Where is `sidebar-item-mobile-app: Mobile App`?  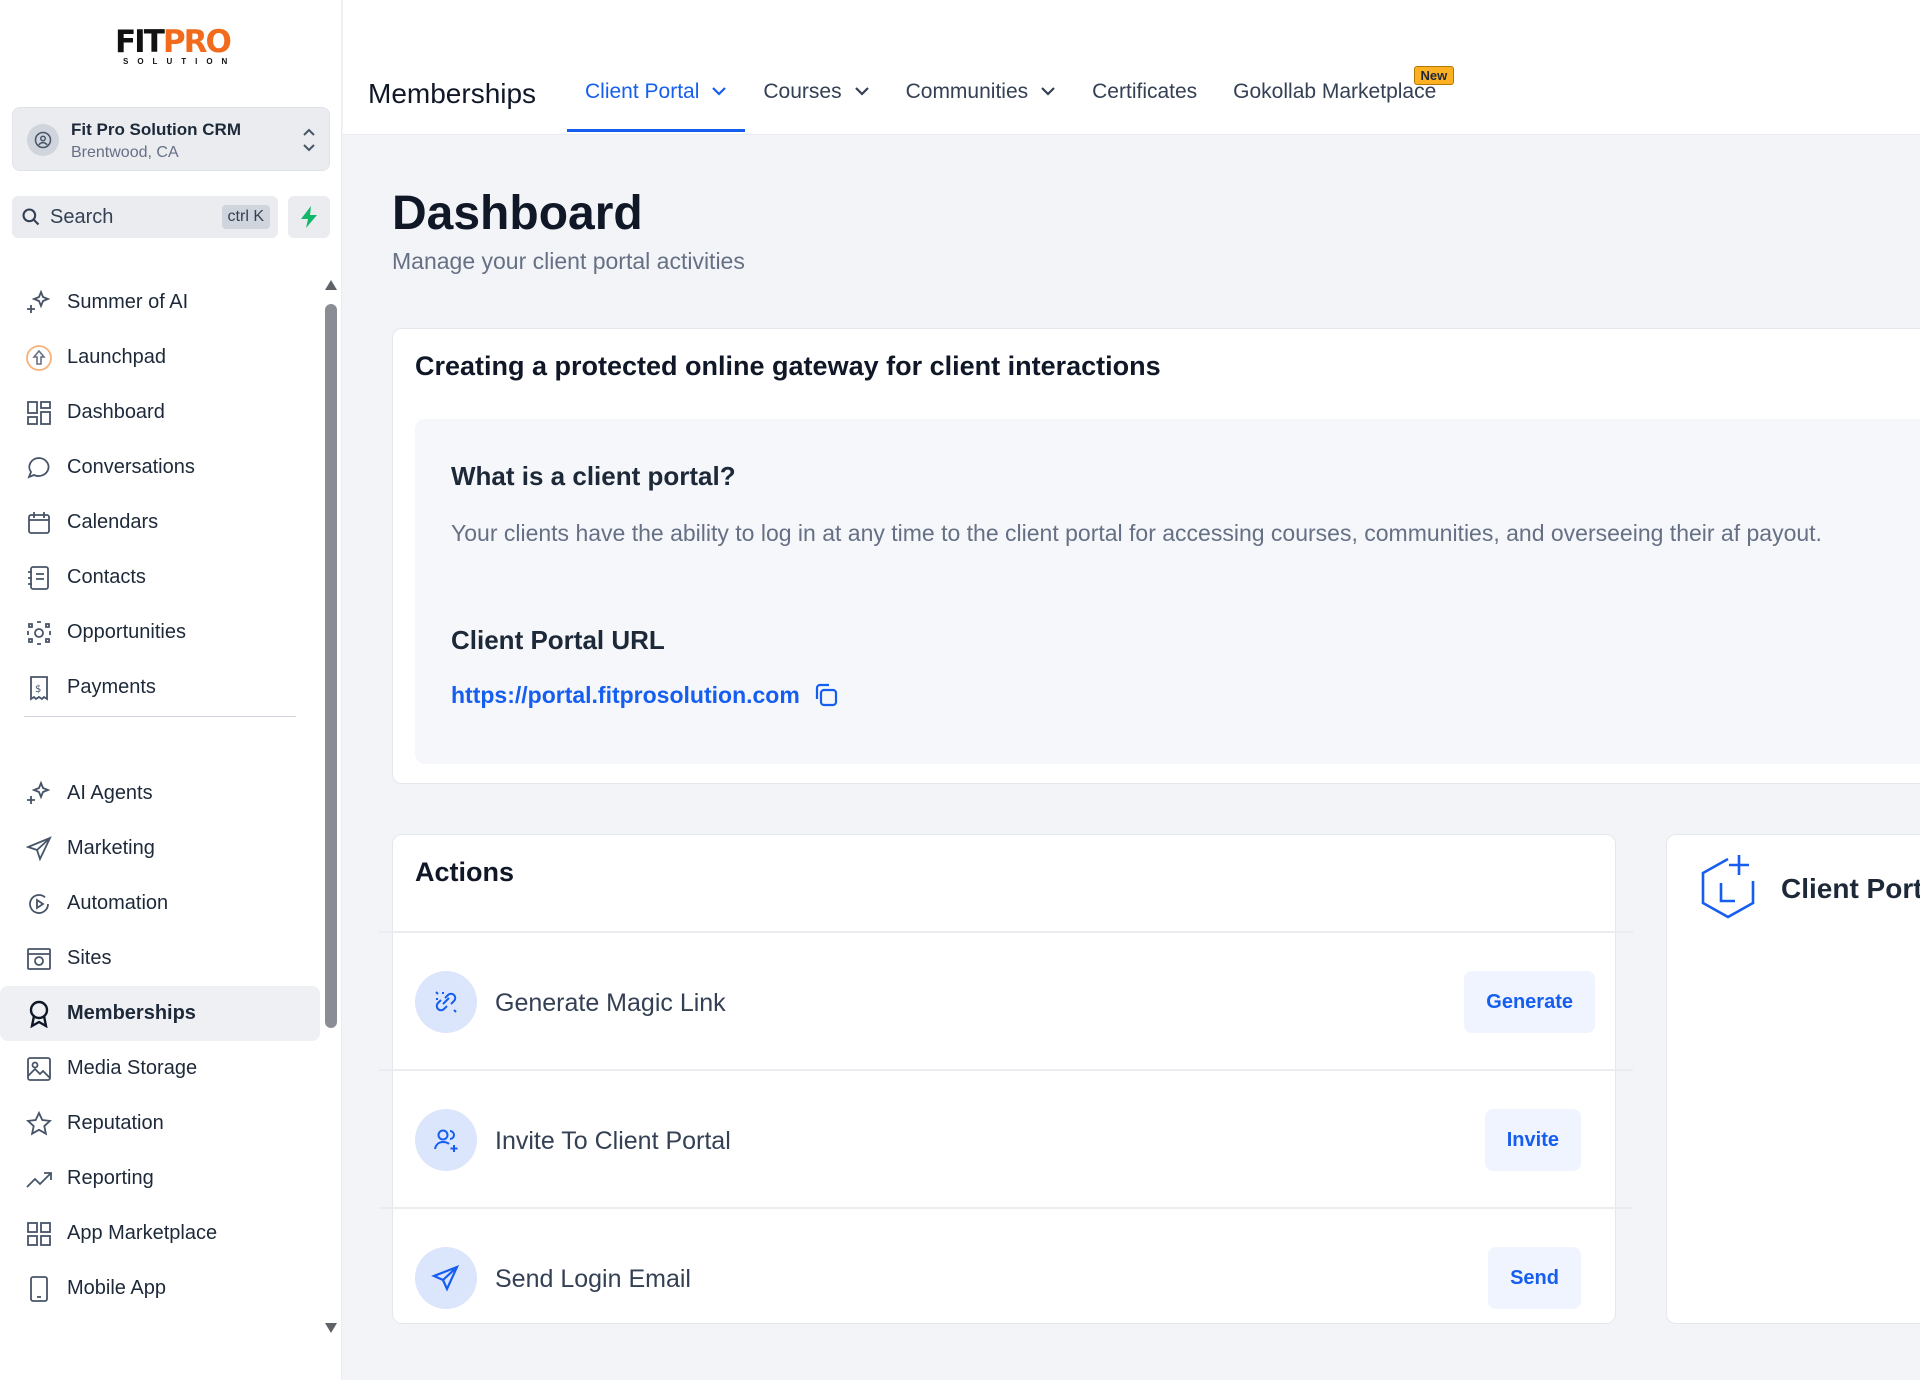
sidebar-item-mobile-app: Mobile App is located at coordinates (160, 1288).